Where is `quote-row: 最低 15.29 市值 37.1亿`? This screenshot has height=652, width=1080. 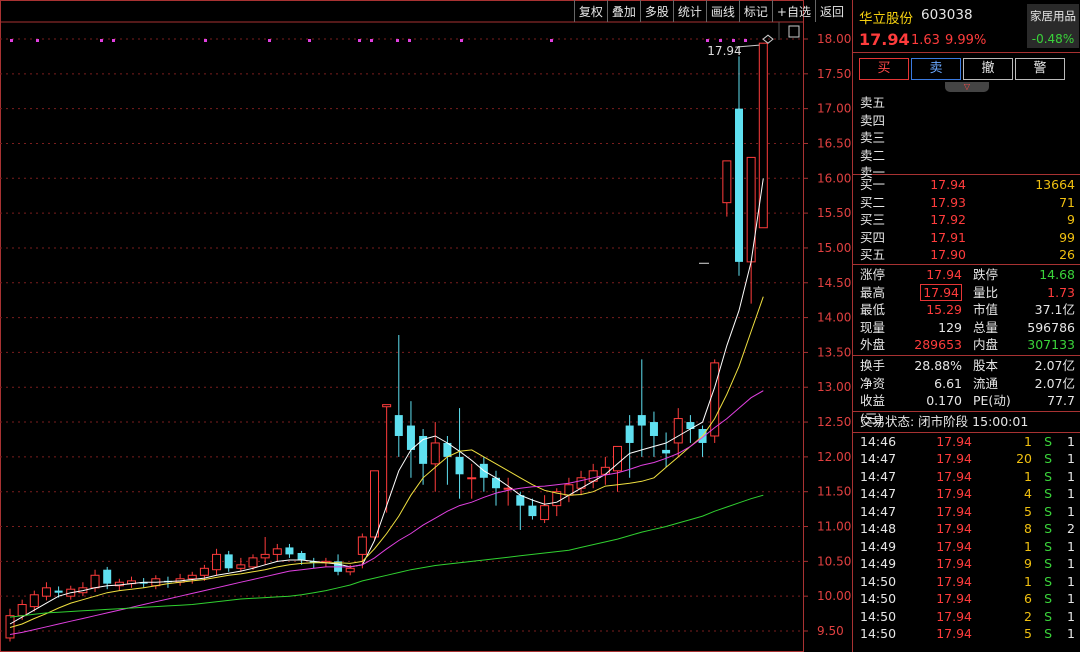 quote-row: 最低 15.29 市值 37.1亿 is located at coordinates (966, 310).